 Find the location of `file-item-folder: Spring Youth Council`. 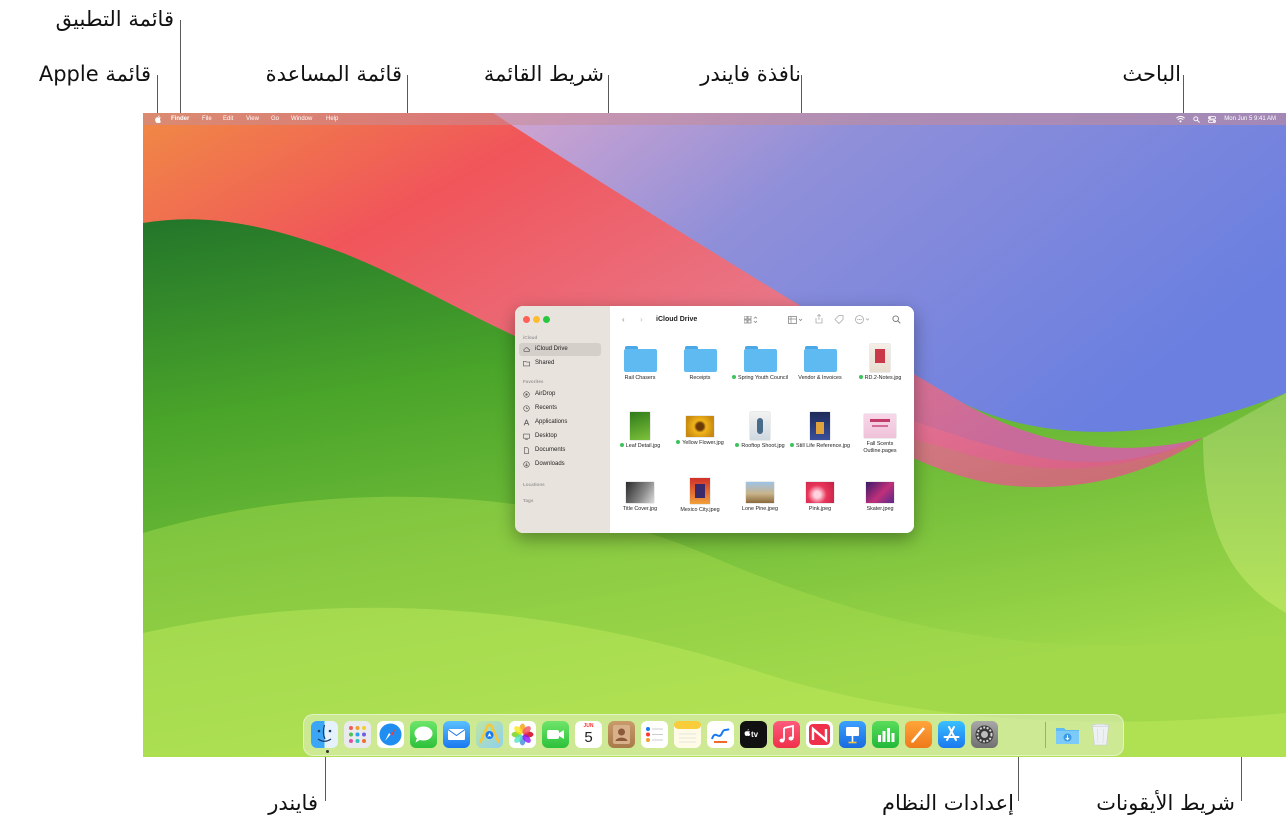

file-item-folder: Spring Youth Council is located at coordinates (760, 364).